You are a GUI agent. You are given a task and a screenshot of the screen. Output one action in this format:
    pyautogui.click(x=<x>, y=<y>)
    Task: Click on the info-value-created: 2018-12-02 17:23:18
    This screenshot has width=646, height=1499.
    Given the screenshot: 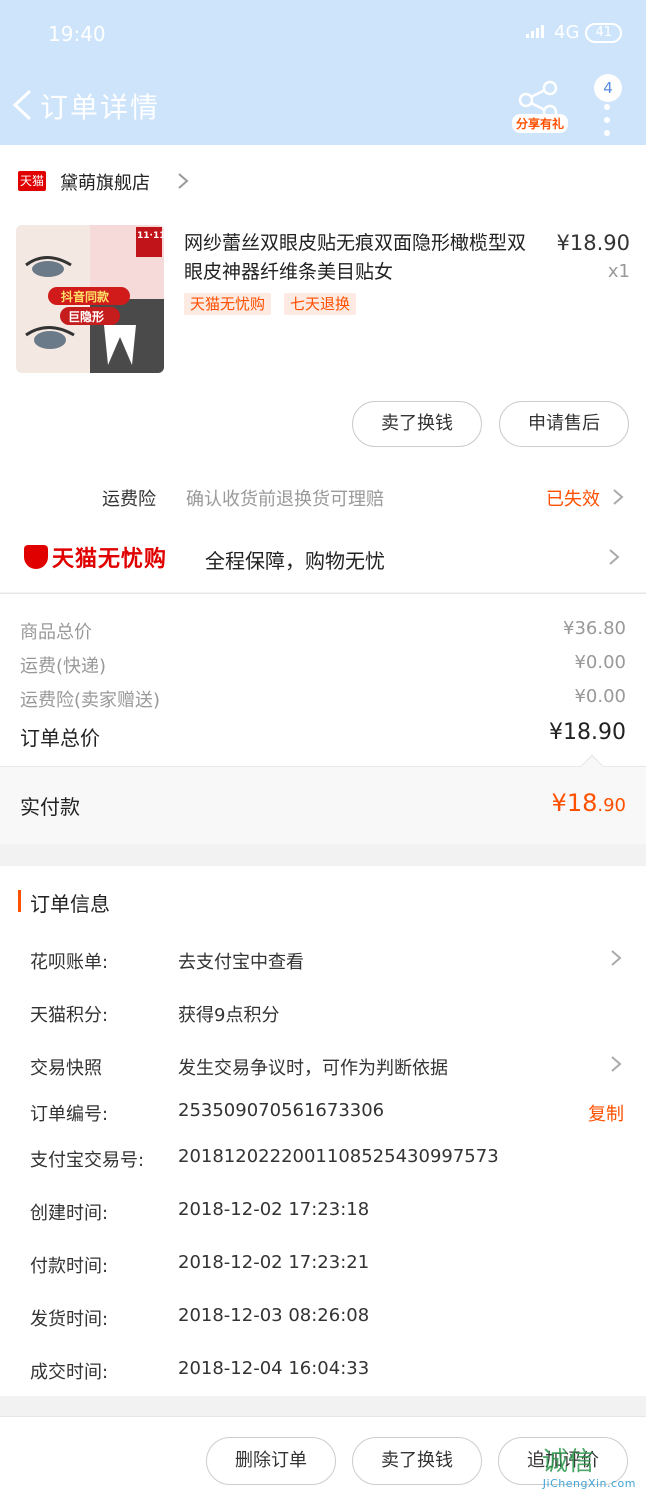 What is the action you would take?
    pyautogui.click(x=274, y=1209)
    